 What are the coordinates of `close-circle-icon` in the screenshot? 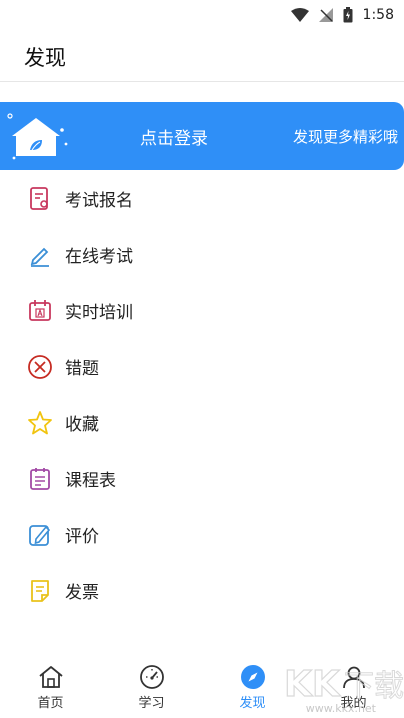 It's located at (40, 367).